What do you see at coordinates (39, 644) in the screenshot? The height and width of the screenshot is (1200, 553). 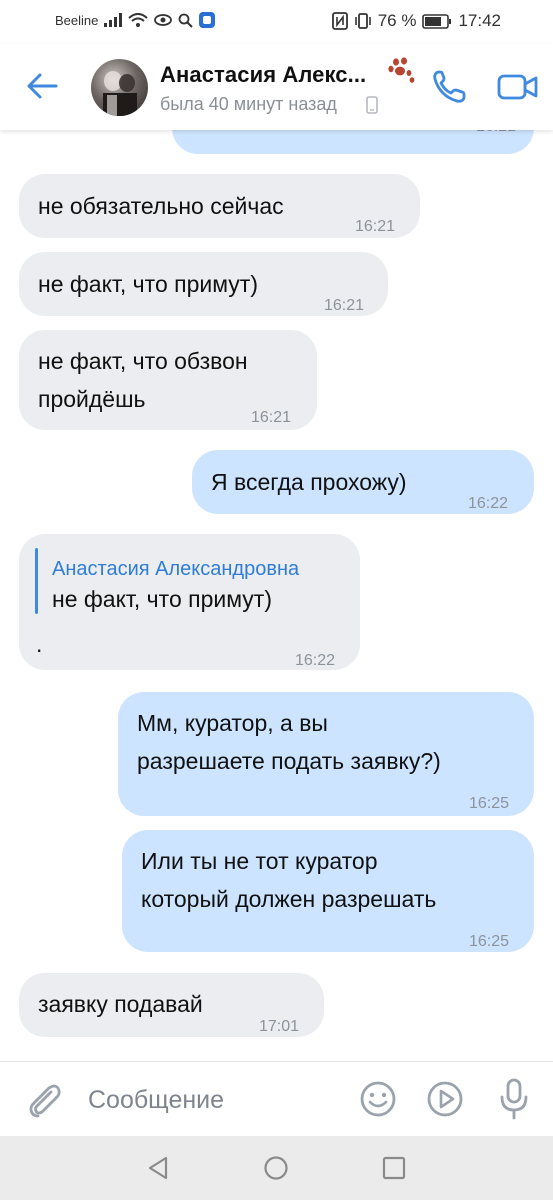 I see `message-text: .` at bounding box center [39, 644].